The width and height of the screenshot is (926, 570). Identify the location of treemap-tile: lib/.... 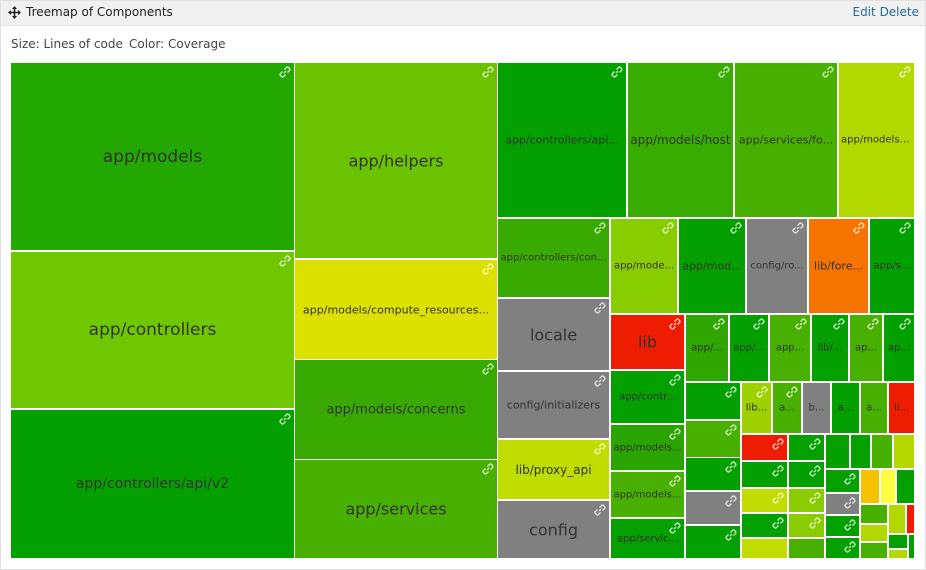
(830, 348).